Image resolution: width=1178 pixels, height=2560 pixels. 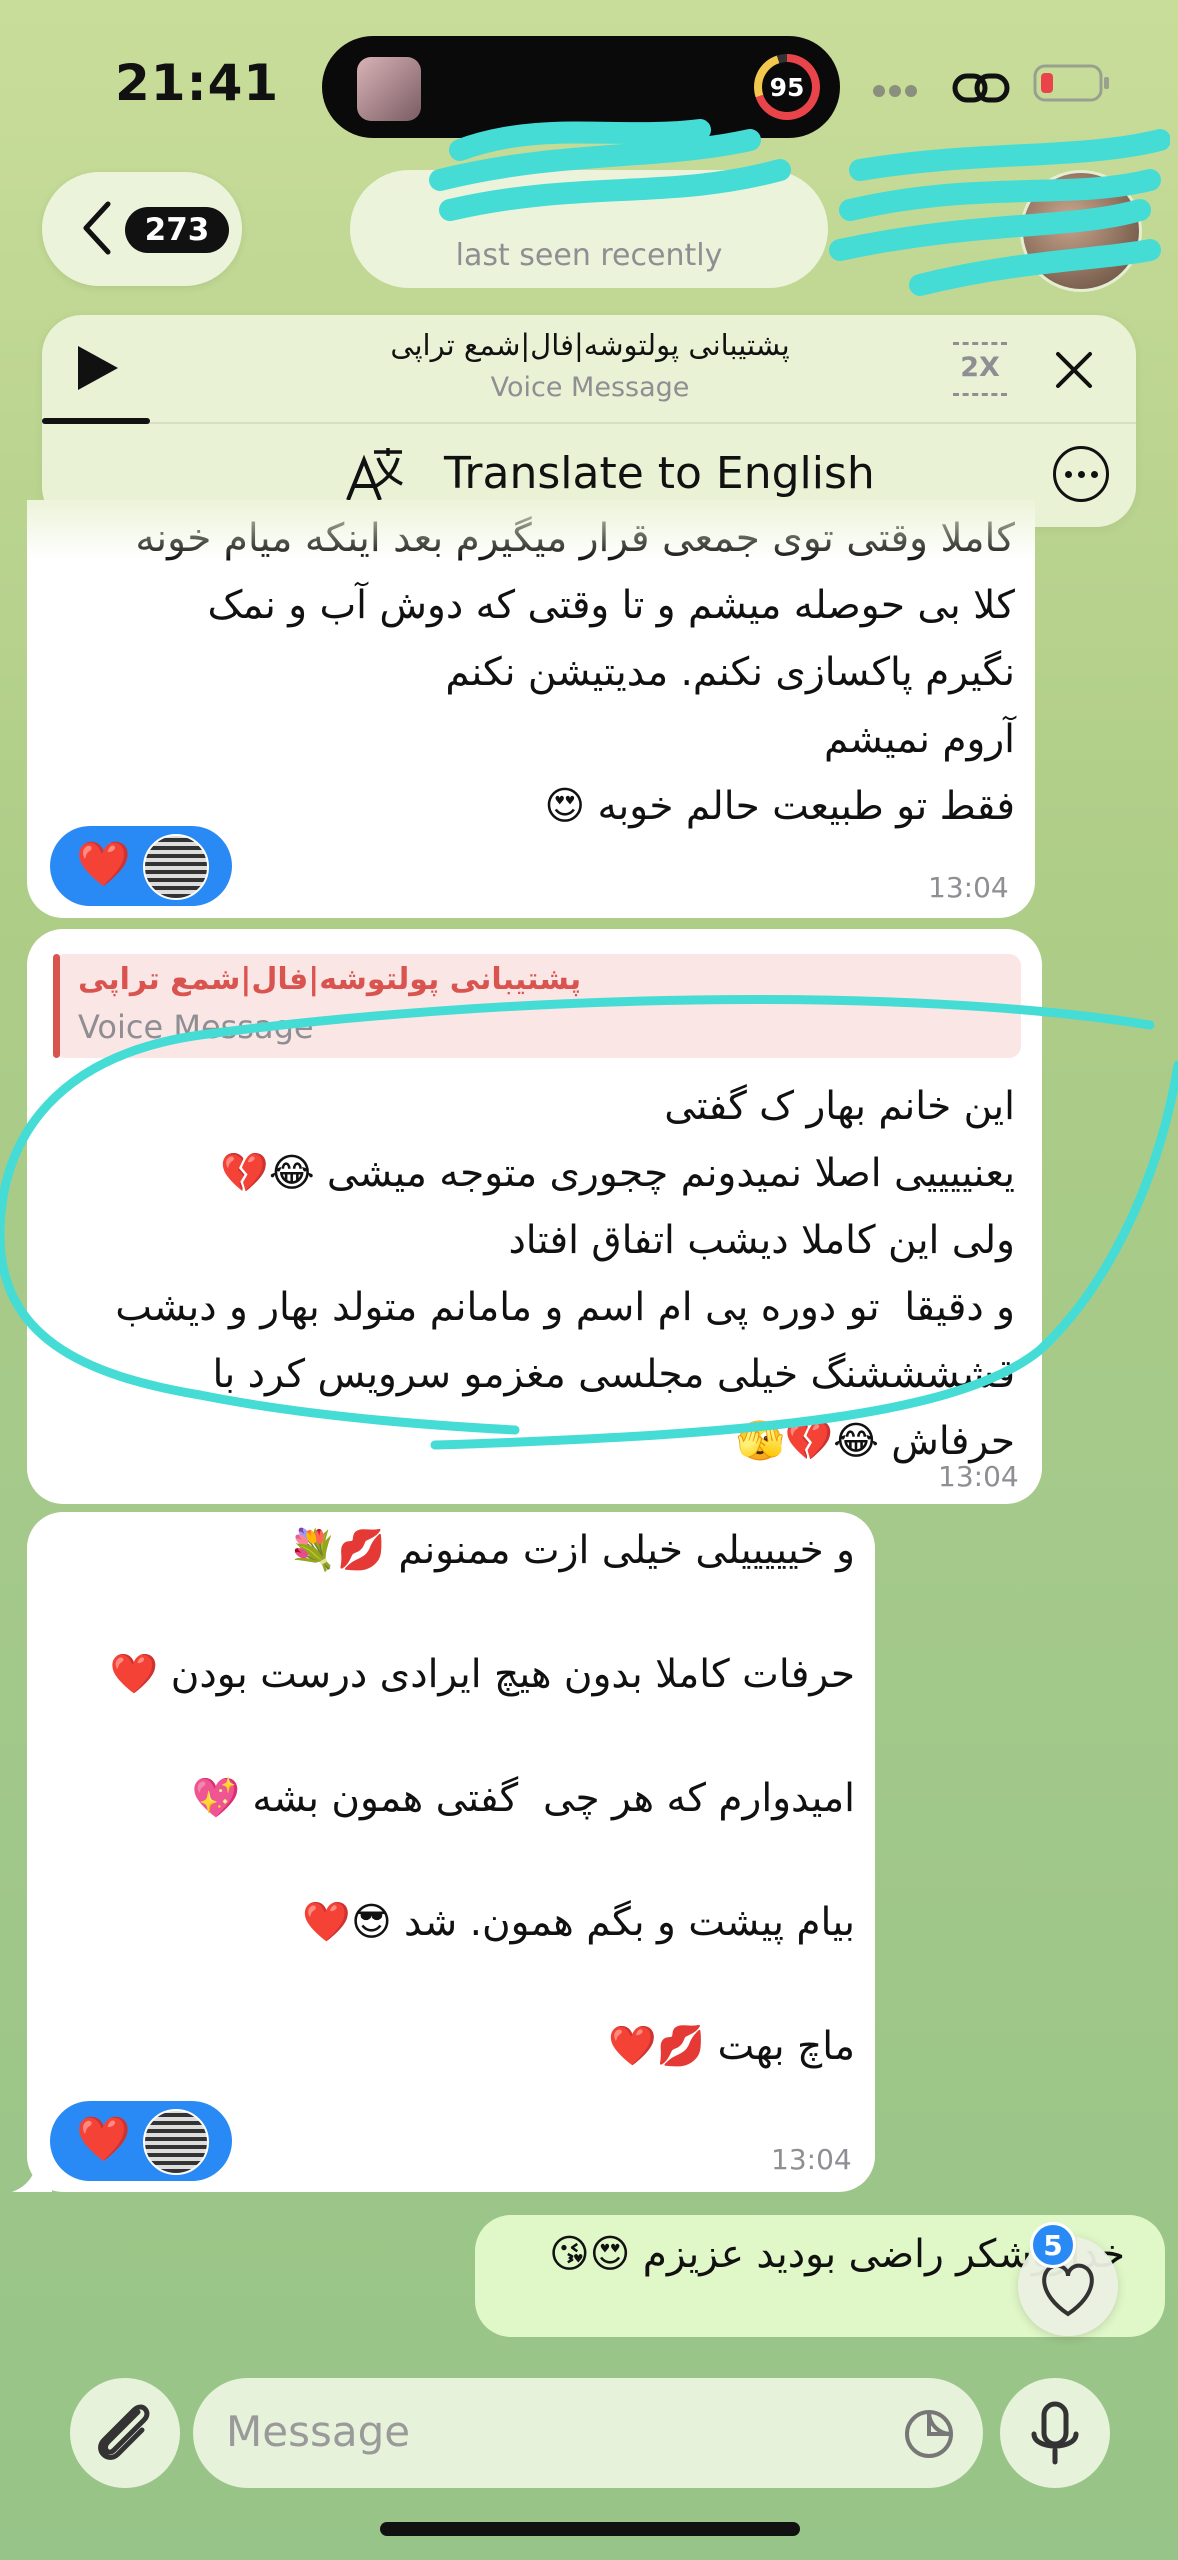 What do you see at coordinates (389, 89) in the screenshot?
I see `live-activity-thumbnail` at bounding box center [389, 89].